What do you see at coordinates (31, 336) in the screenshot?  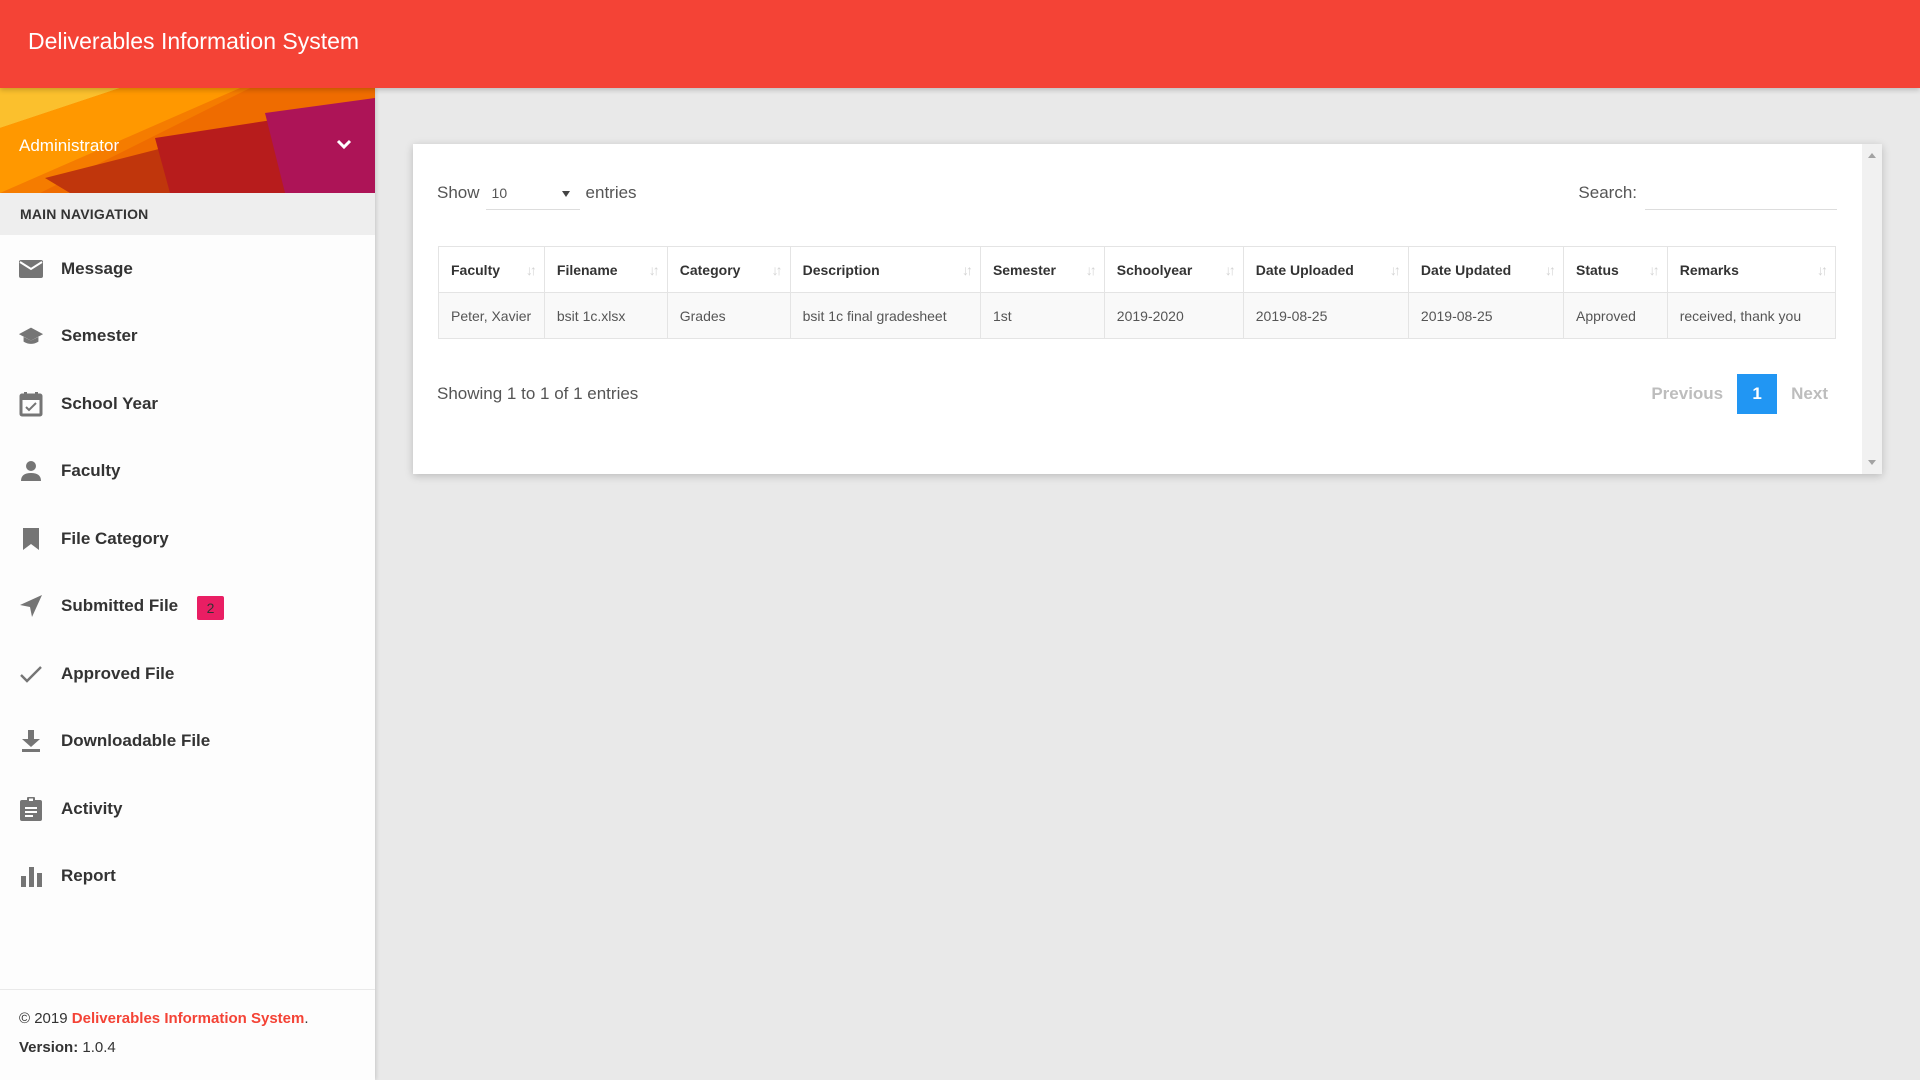 I see `graduation-cap-icon` at bounding box center [31, 336].